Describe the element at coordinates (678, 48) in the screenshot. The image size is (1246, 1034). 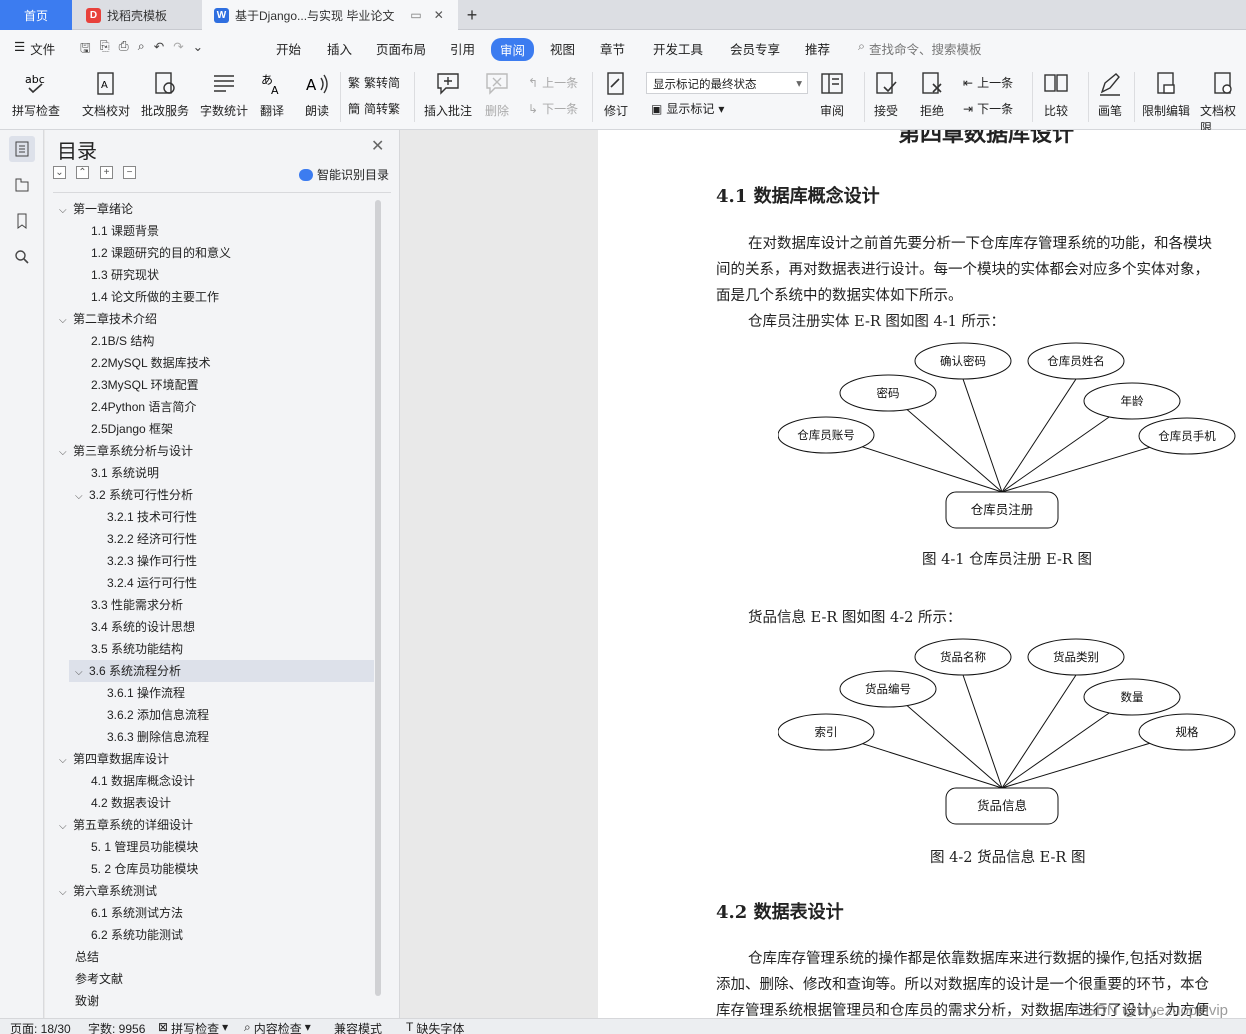
I see `menu-devtools: 开发工具` at that location.